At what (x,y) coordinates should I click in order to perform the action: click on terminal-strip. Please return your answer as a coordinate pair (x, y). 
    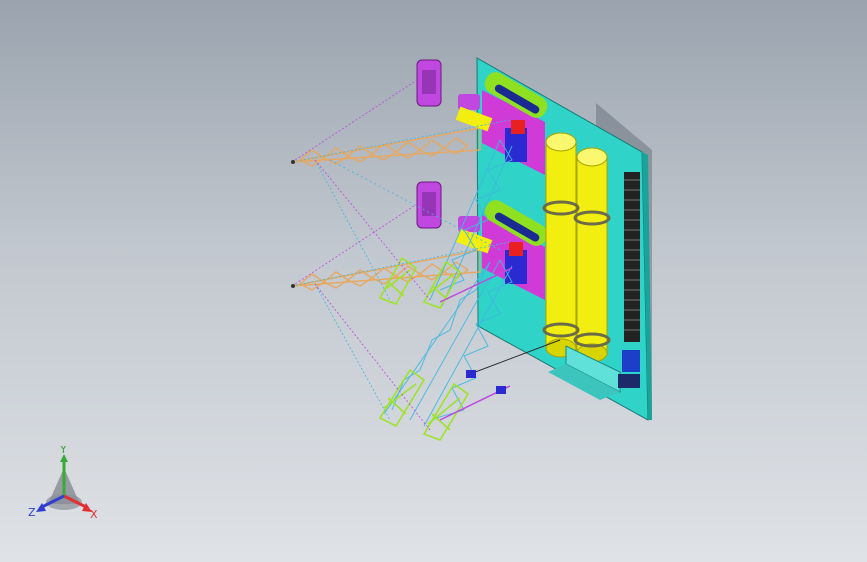
    Looking at the image, I should click on (632, 257).